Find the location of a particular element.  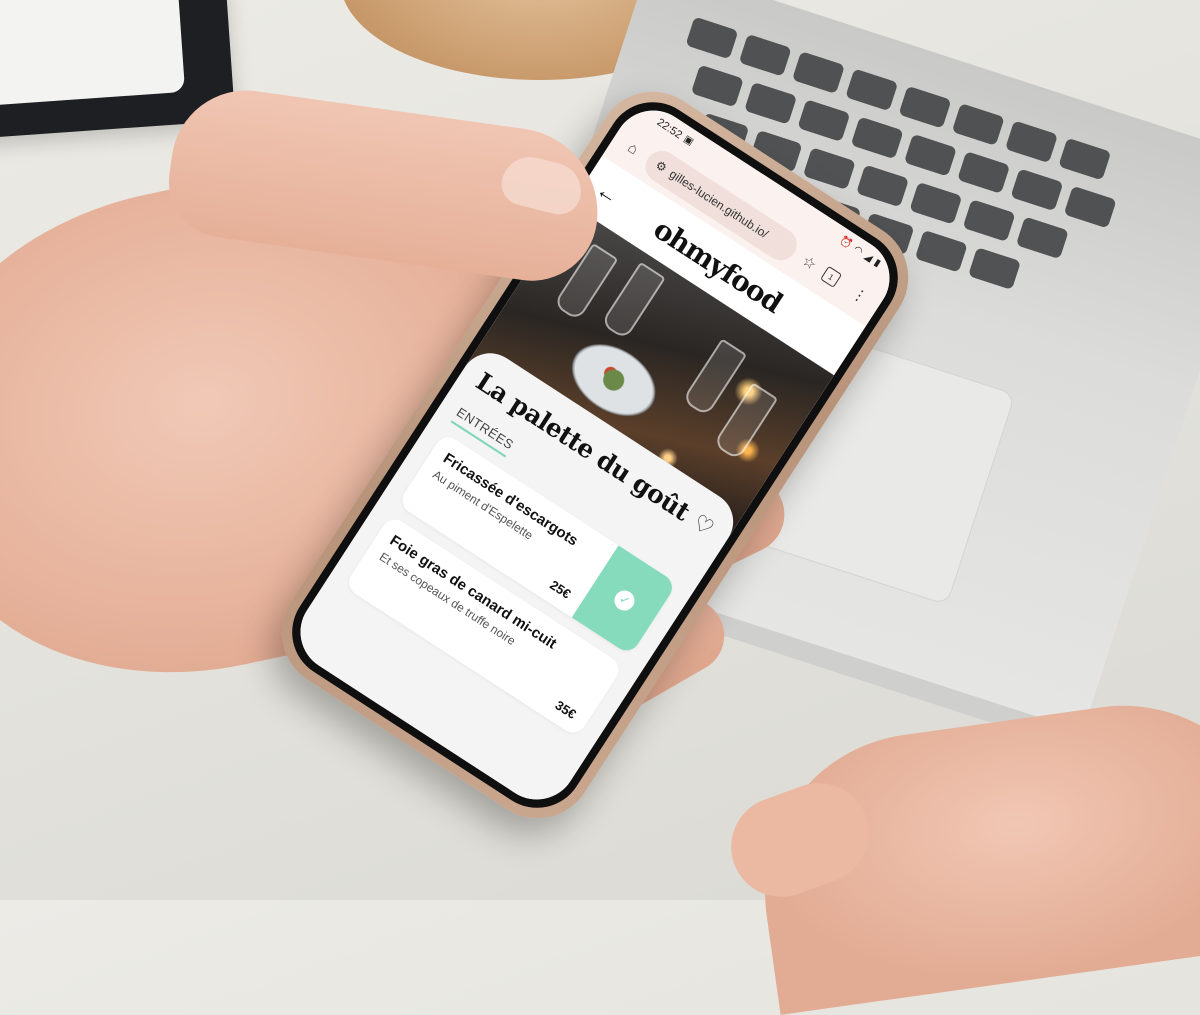

dish-price: 35€ is located at coordinates (565, 709).